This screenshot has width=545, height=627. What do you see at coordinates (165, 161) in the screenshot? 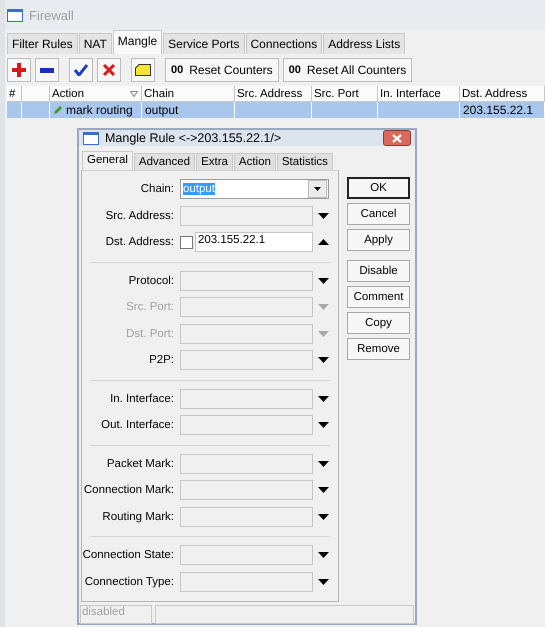
I see `tab: Advanced` at bounding box center [165, 161].